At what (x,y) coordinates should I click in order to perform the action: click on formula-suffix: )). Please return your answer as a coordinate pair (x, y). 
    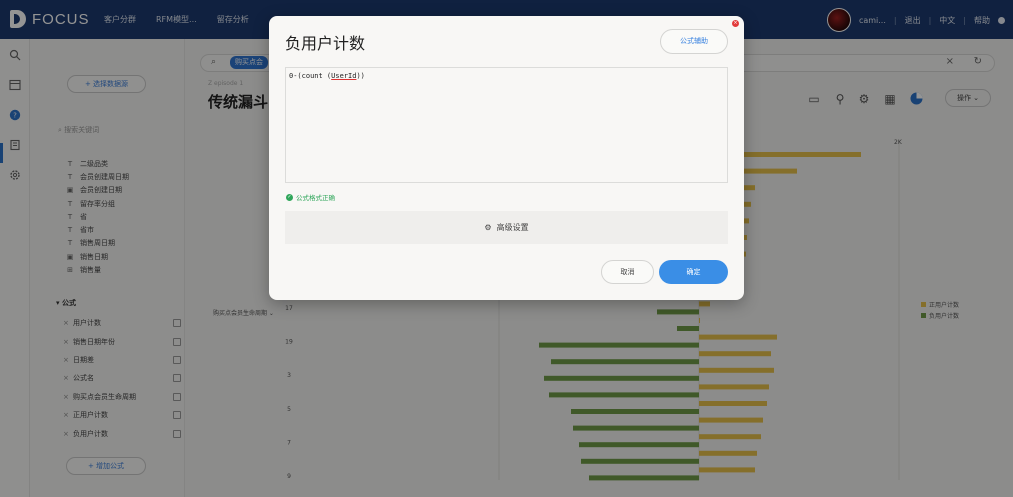
    Looking at the image, I should click on (360, 76).